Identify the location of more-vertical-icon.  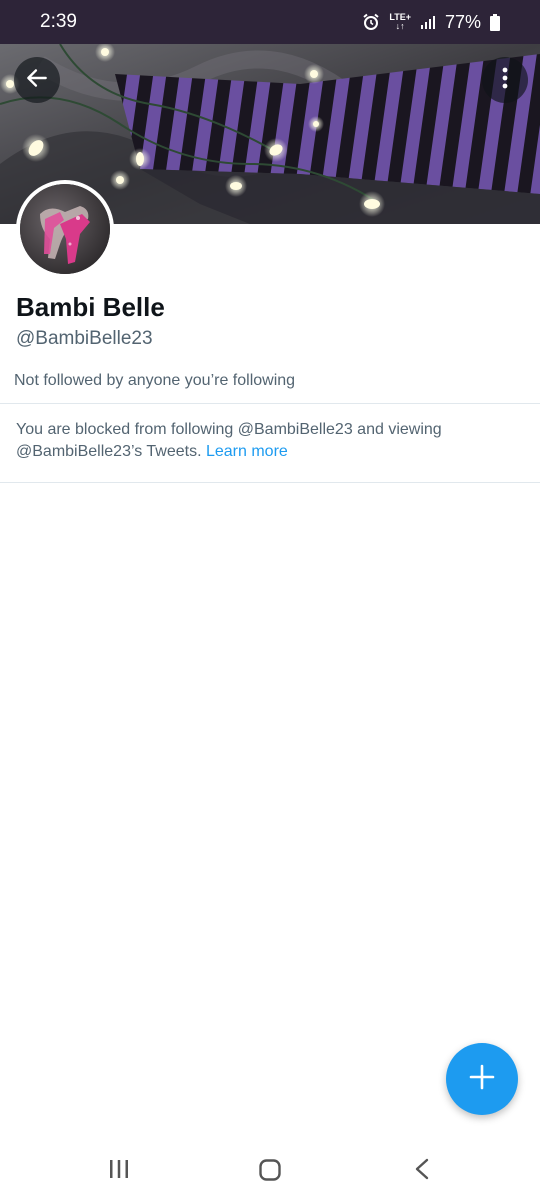
(505, 80).